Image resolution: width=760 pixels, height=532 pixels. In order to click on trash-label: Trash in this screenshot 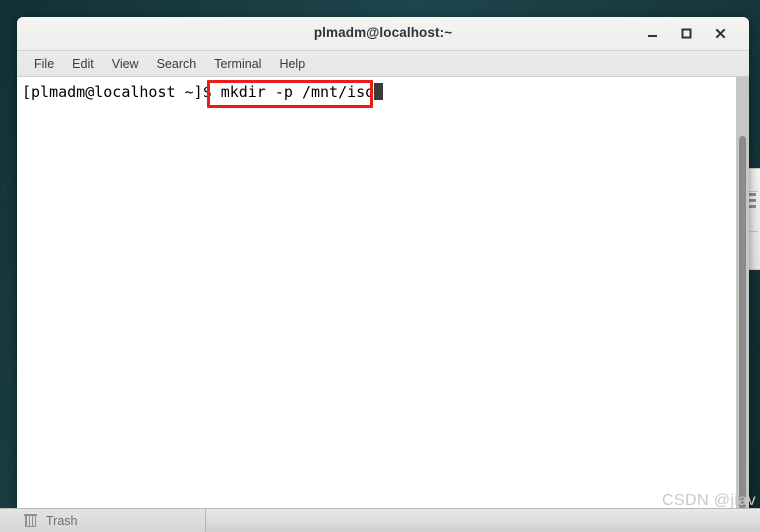, I will do `click(62, 520)`.